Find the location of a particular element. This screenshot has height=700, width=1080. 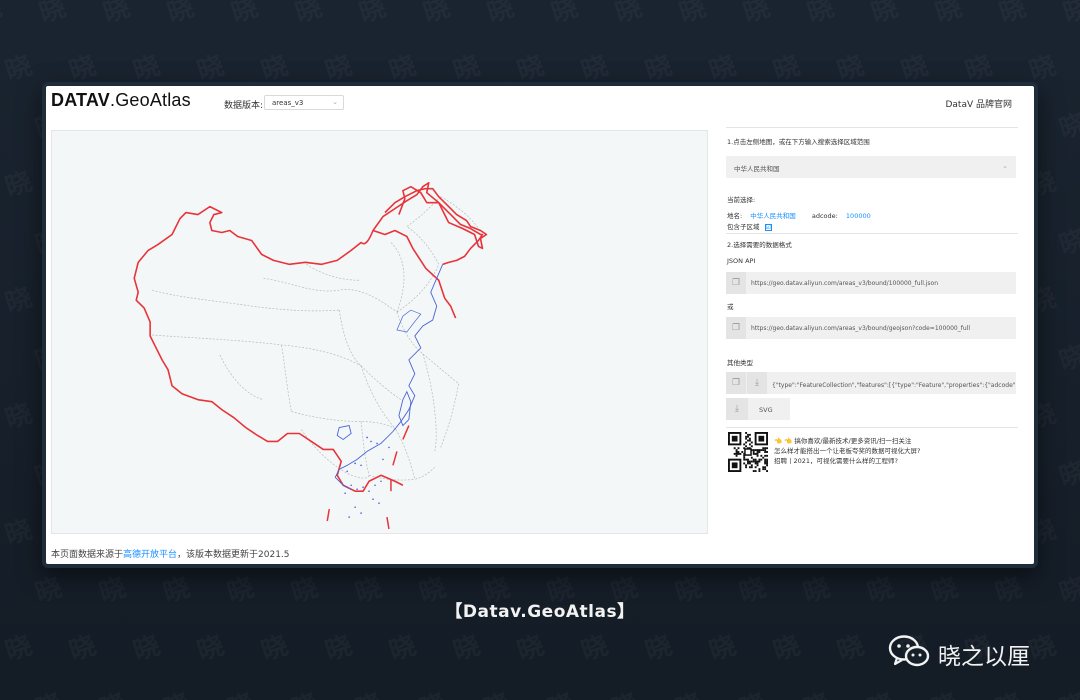

author-name: 晓之以厘 is located at coordinates (984, 657).